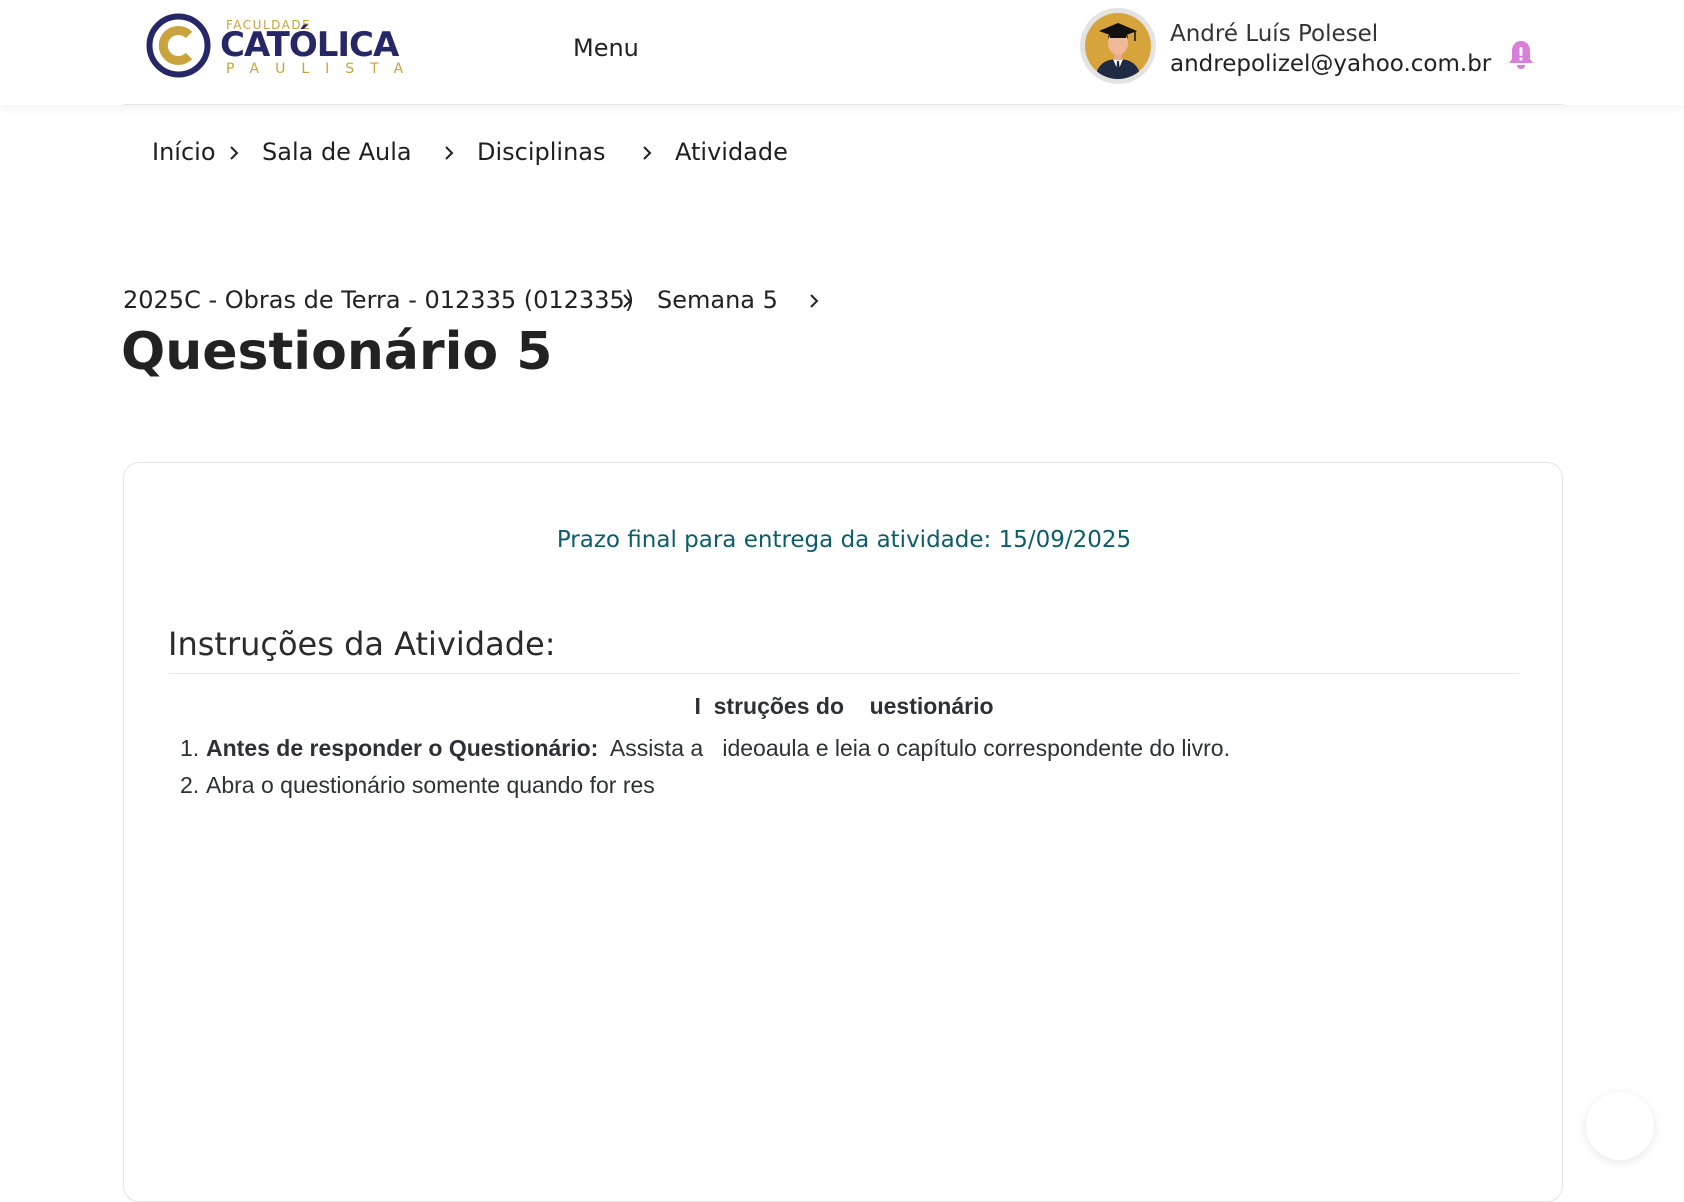 The image size is (1684, 1202). Describe the element at coordinates (717, 300) in the screenshot. I see `week-link: Semana 5` at that location.